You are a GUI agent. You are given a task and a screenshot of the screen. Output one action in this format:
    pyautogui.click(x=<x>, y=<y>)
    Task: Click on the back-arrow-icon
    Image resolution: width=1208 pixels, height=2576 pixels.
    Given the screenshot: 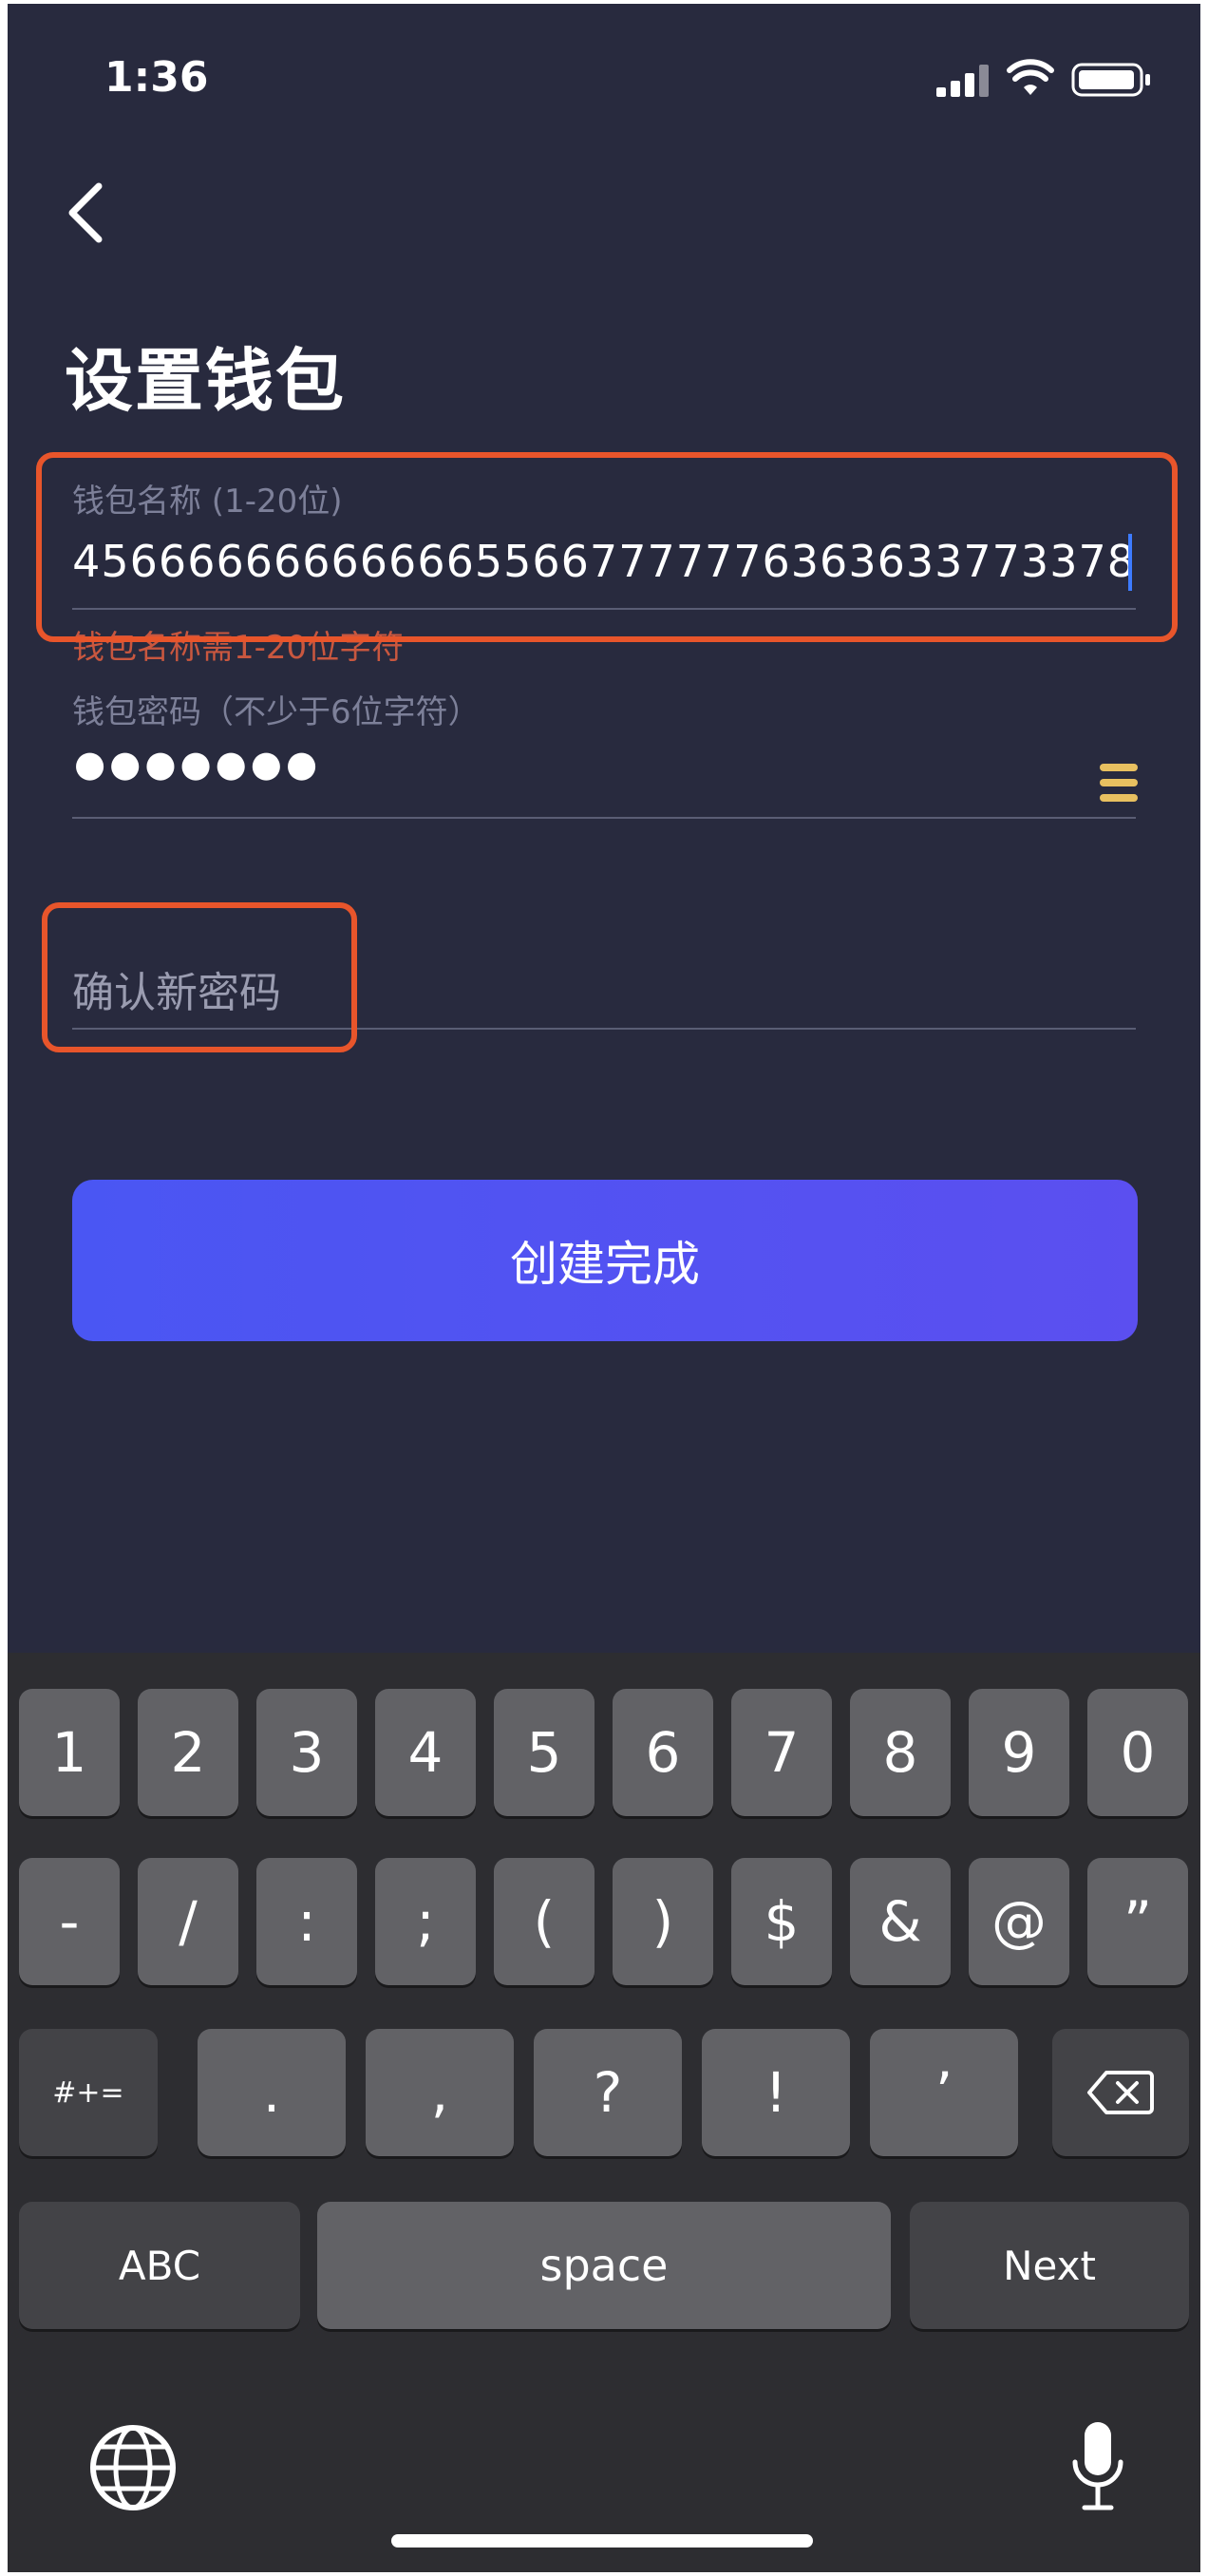 What is the action you would take?
    pyautogui.click(x=85, y=213)
    